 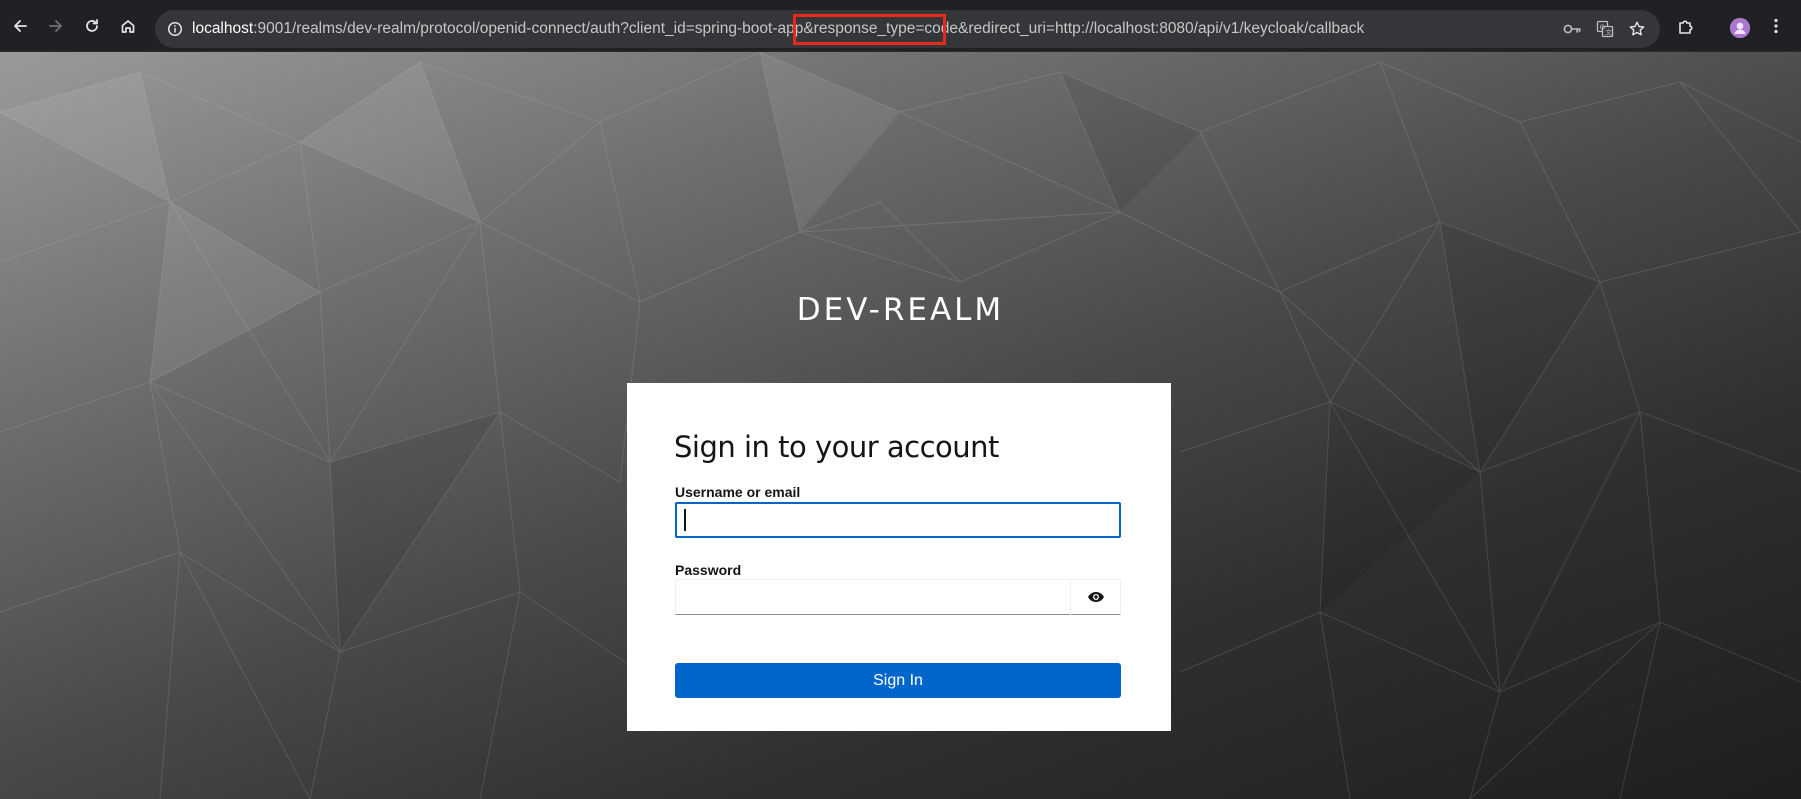 I want to click on reload-button, so click(x=92, y=26).